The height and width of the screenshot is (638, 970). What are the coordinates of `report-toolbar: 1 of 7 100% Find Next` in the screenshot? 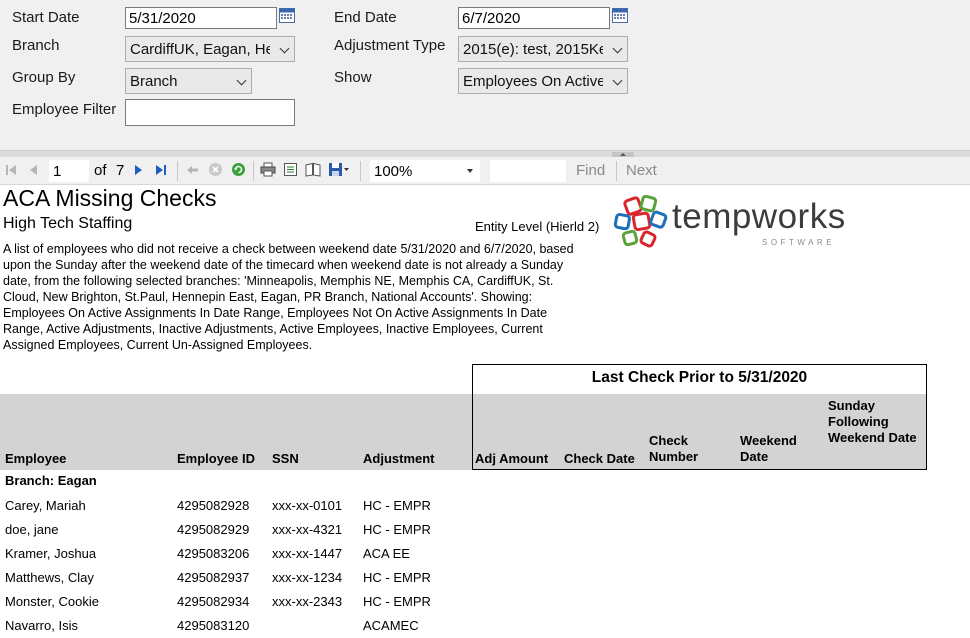 It's located at (485, 171).